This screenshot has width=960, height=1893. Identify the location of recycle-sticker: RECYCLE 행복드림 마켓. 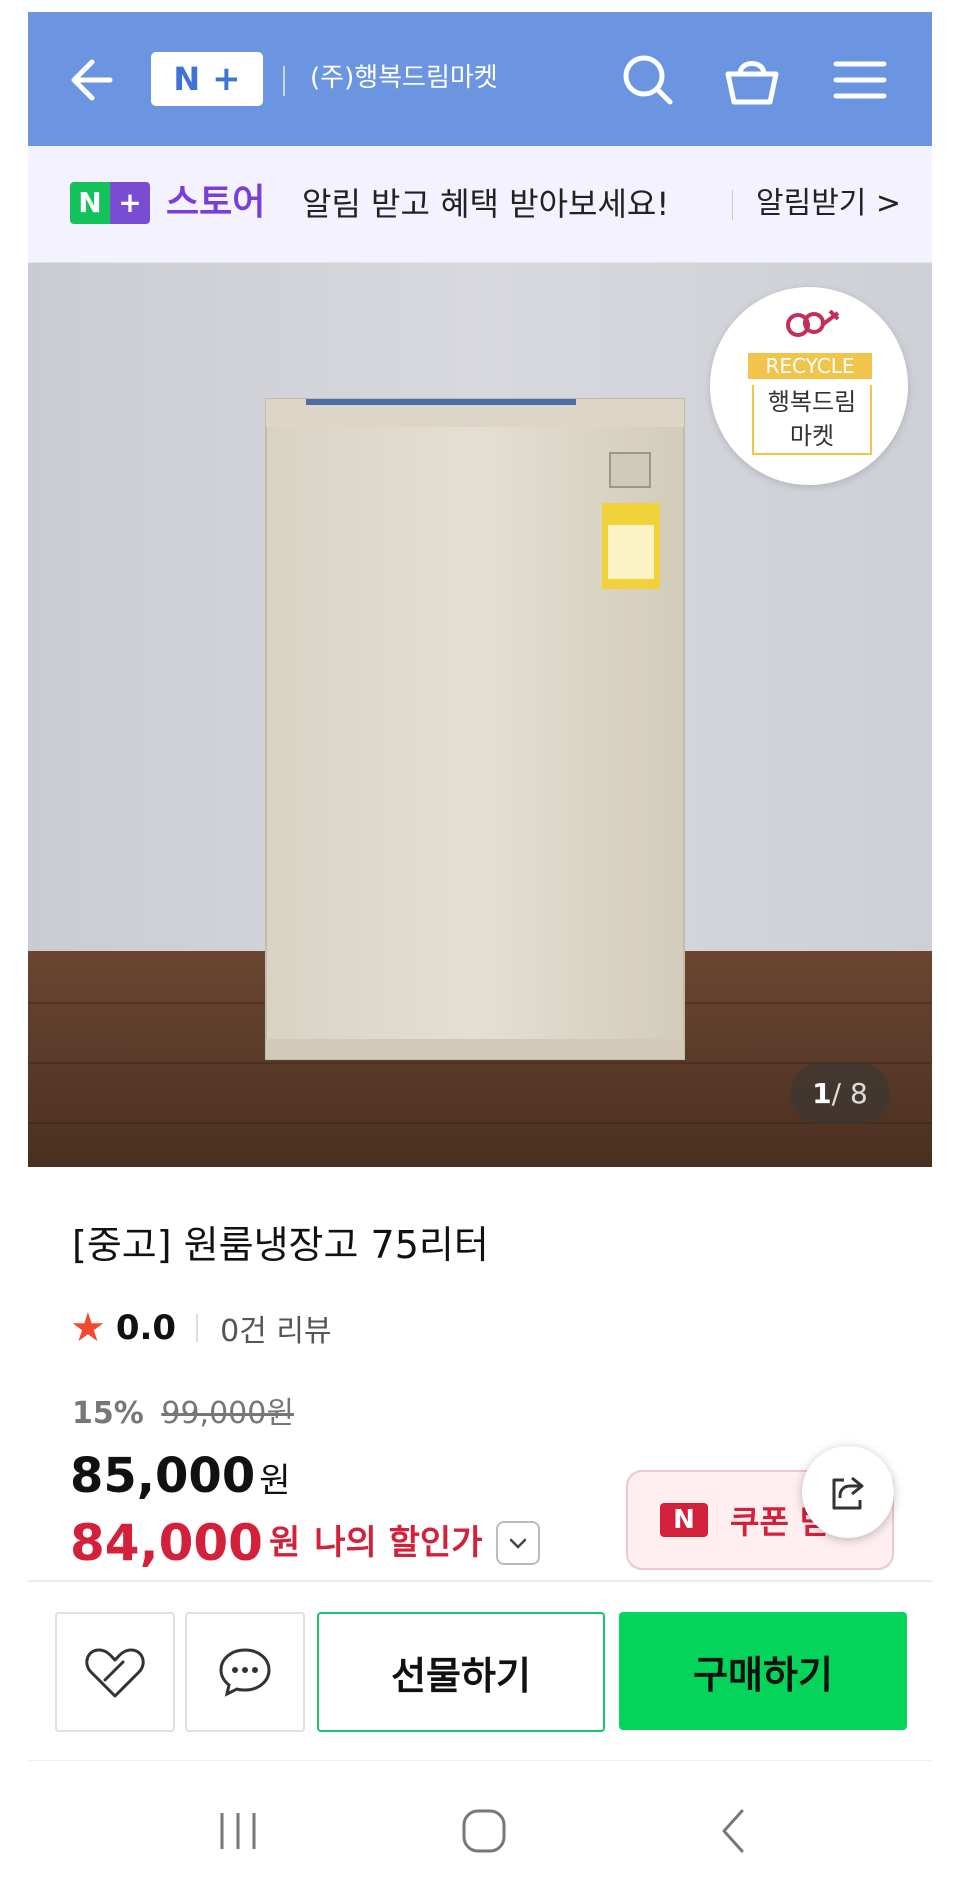
(809, 386).